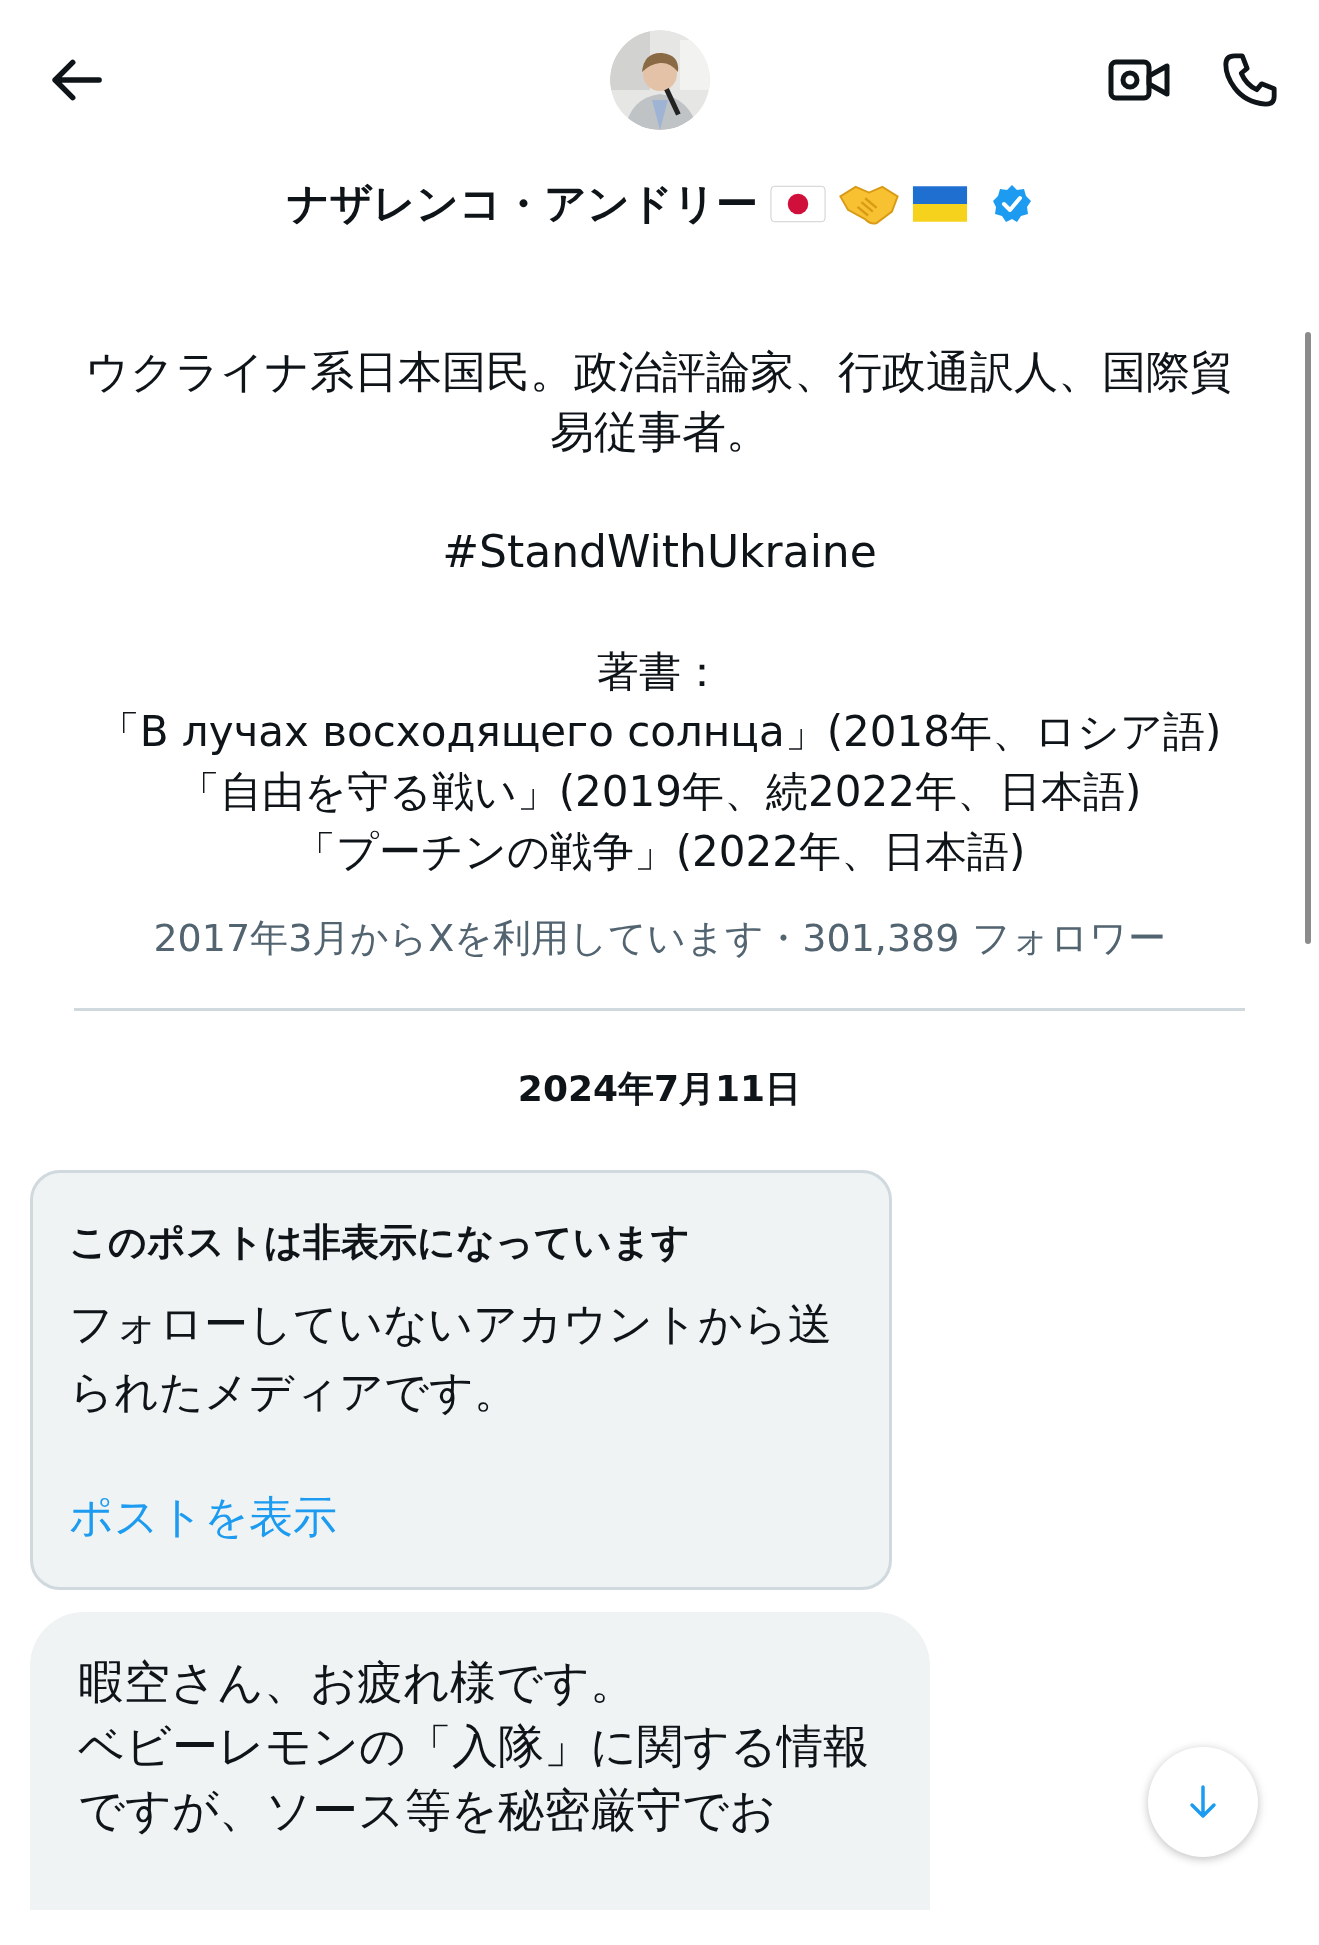 The width and height of the screenshot is (1319, 1945). What do you see at coordinates (522, 204) in the screenshot?
I see `display-name: ナザレンコ・アンドリー` at bounding box center [522, 204].